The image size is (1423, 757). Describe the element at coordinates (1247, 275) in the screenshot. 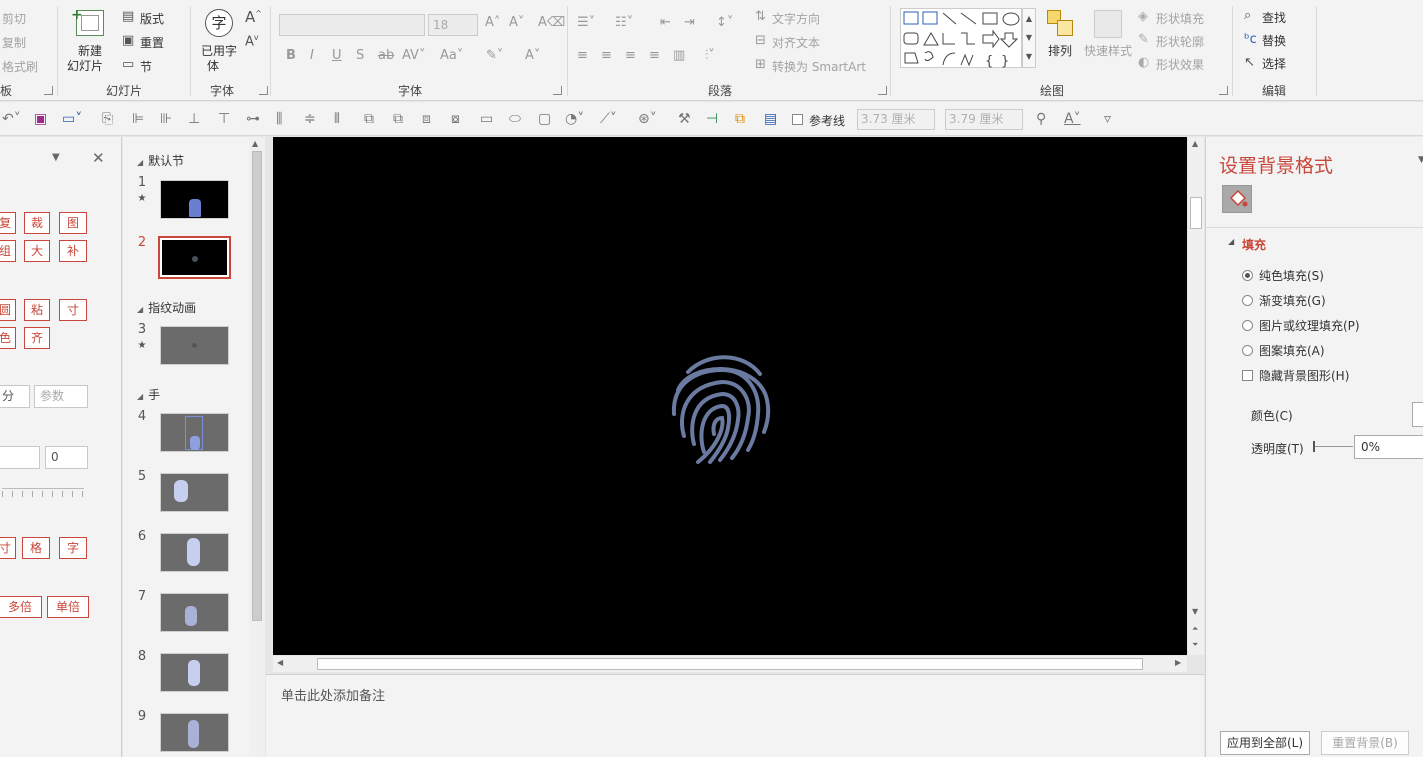

I see `radio-selected` at that location.